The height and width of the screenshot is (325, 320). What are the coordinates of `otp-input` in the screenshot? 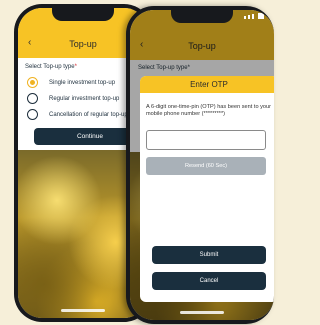 It's located at (206, 140).